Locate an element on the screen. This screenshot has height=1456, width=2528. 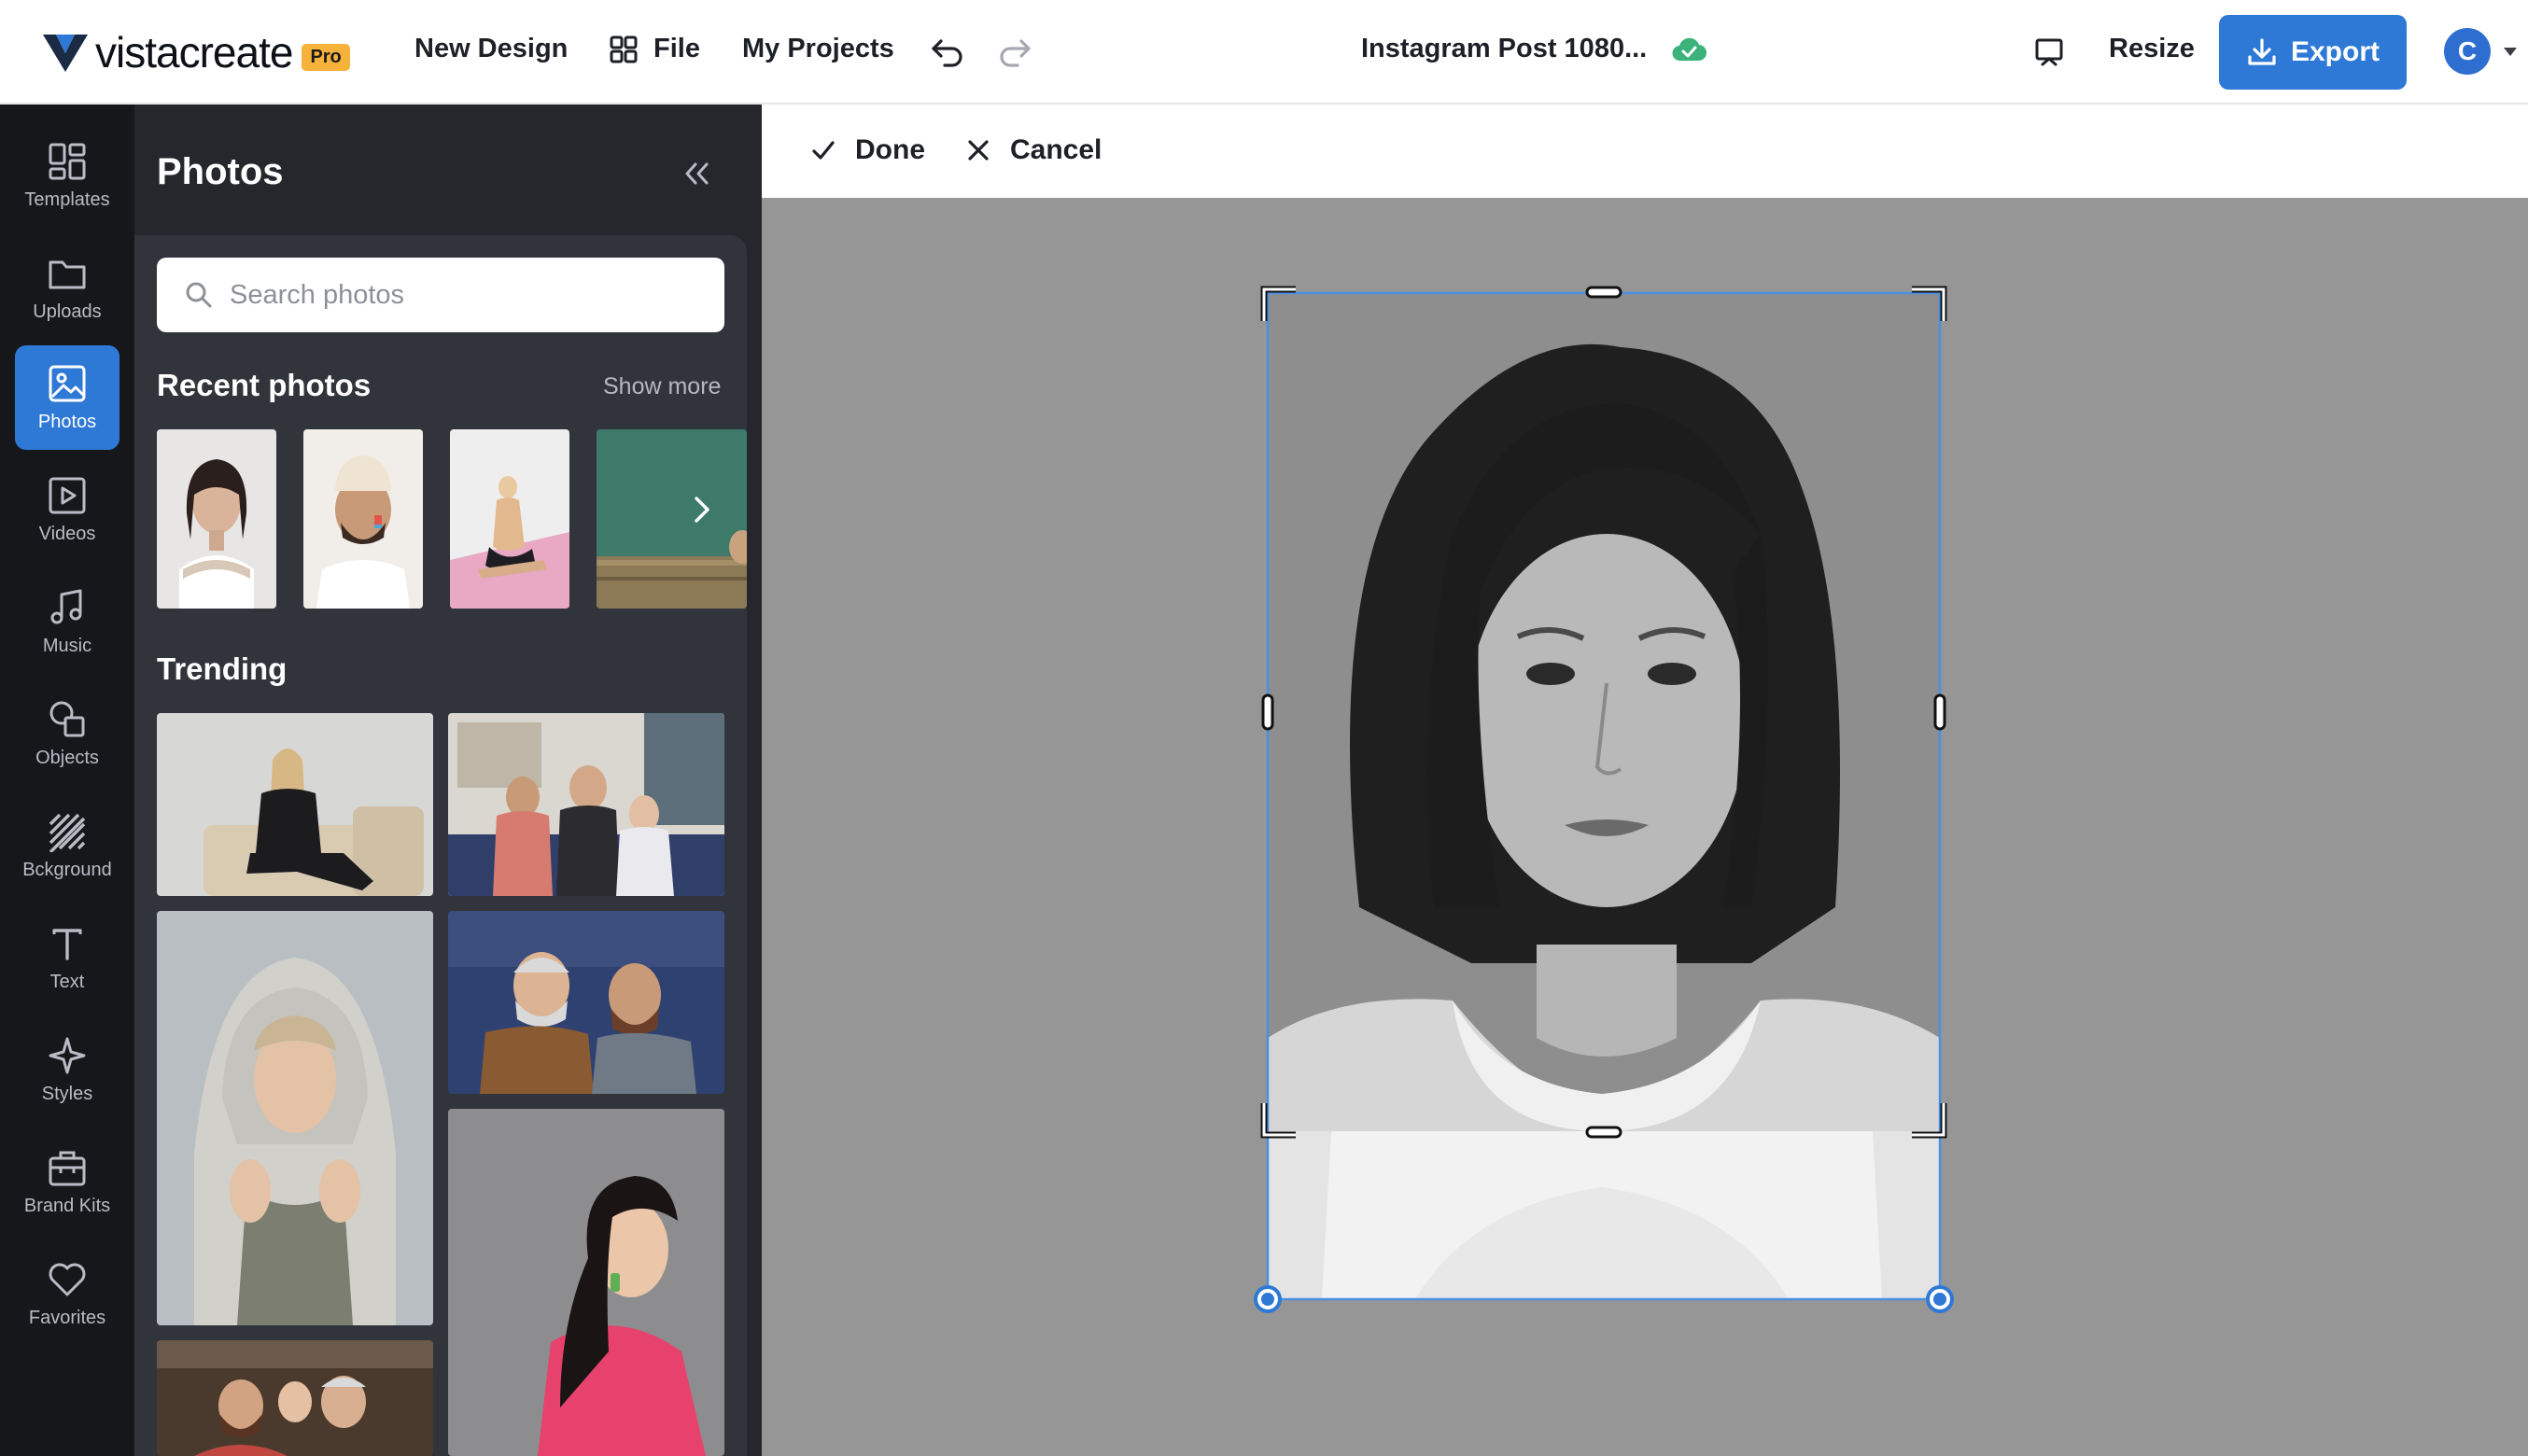
rail-item-photos: Photos is located at coordinates (67, 397).